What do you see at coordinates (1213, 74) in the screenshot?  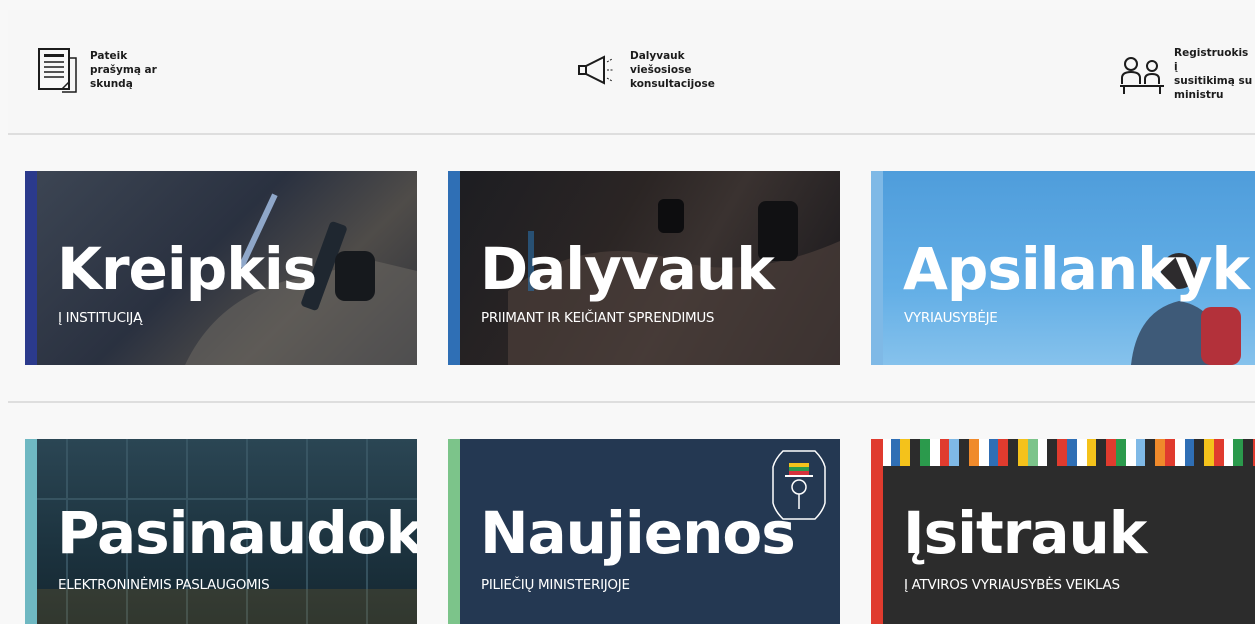 I see `quick-link-label: Registruokis į susitikimą su ministru` at bounding box center [1213, 74].